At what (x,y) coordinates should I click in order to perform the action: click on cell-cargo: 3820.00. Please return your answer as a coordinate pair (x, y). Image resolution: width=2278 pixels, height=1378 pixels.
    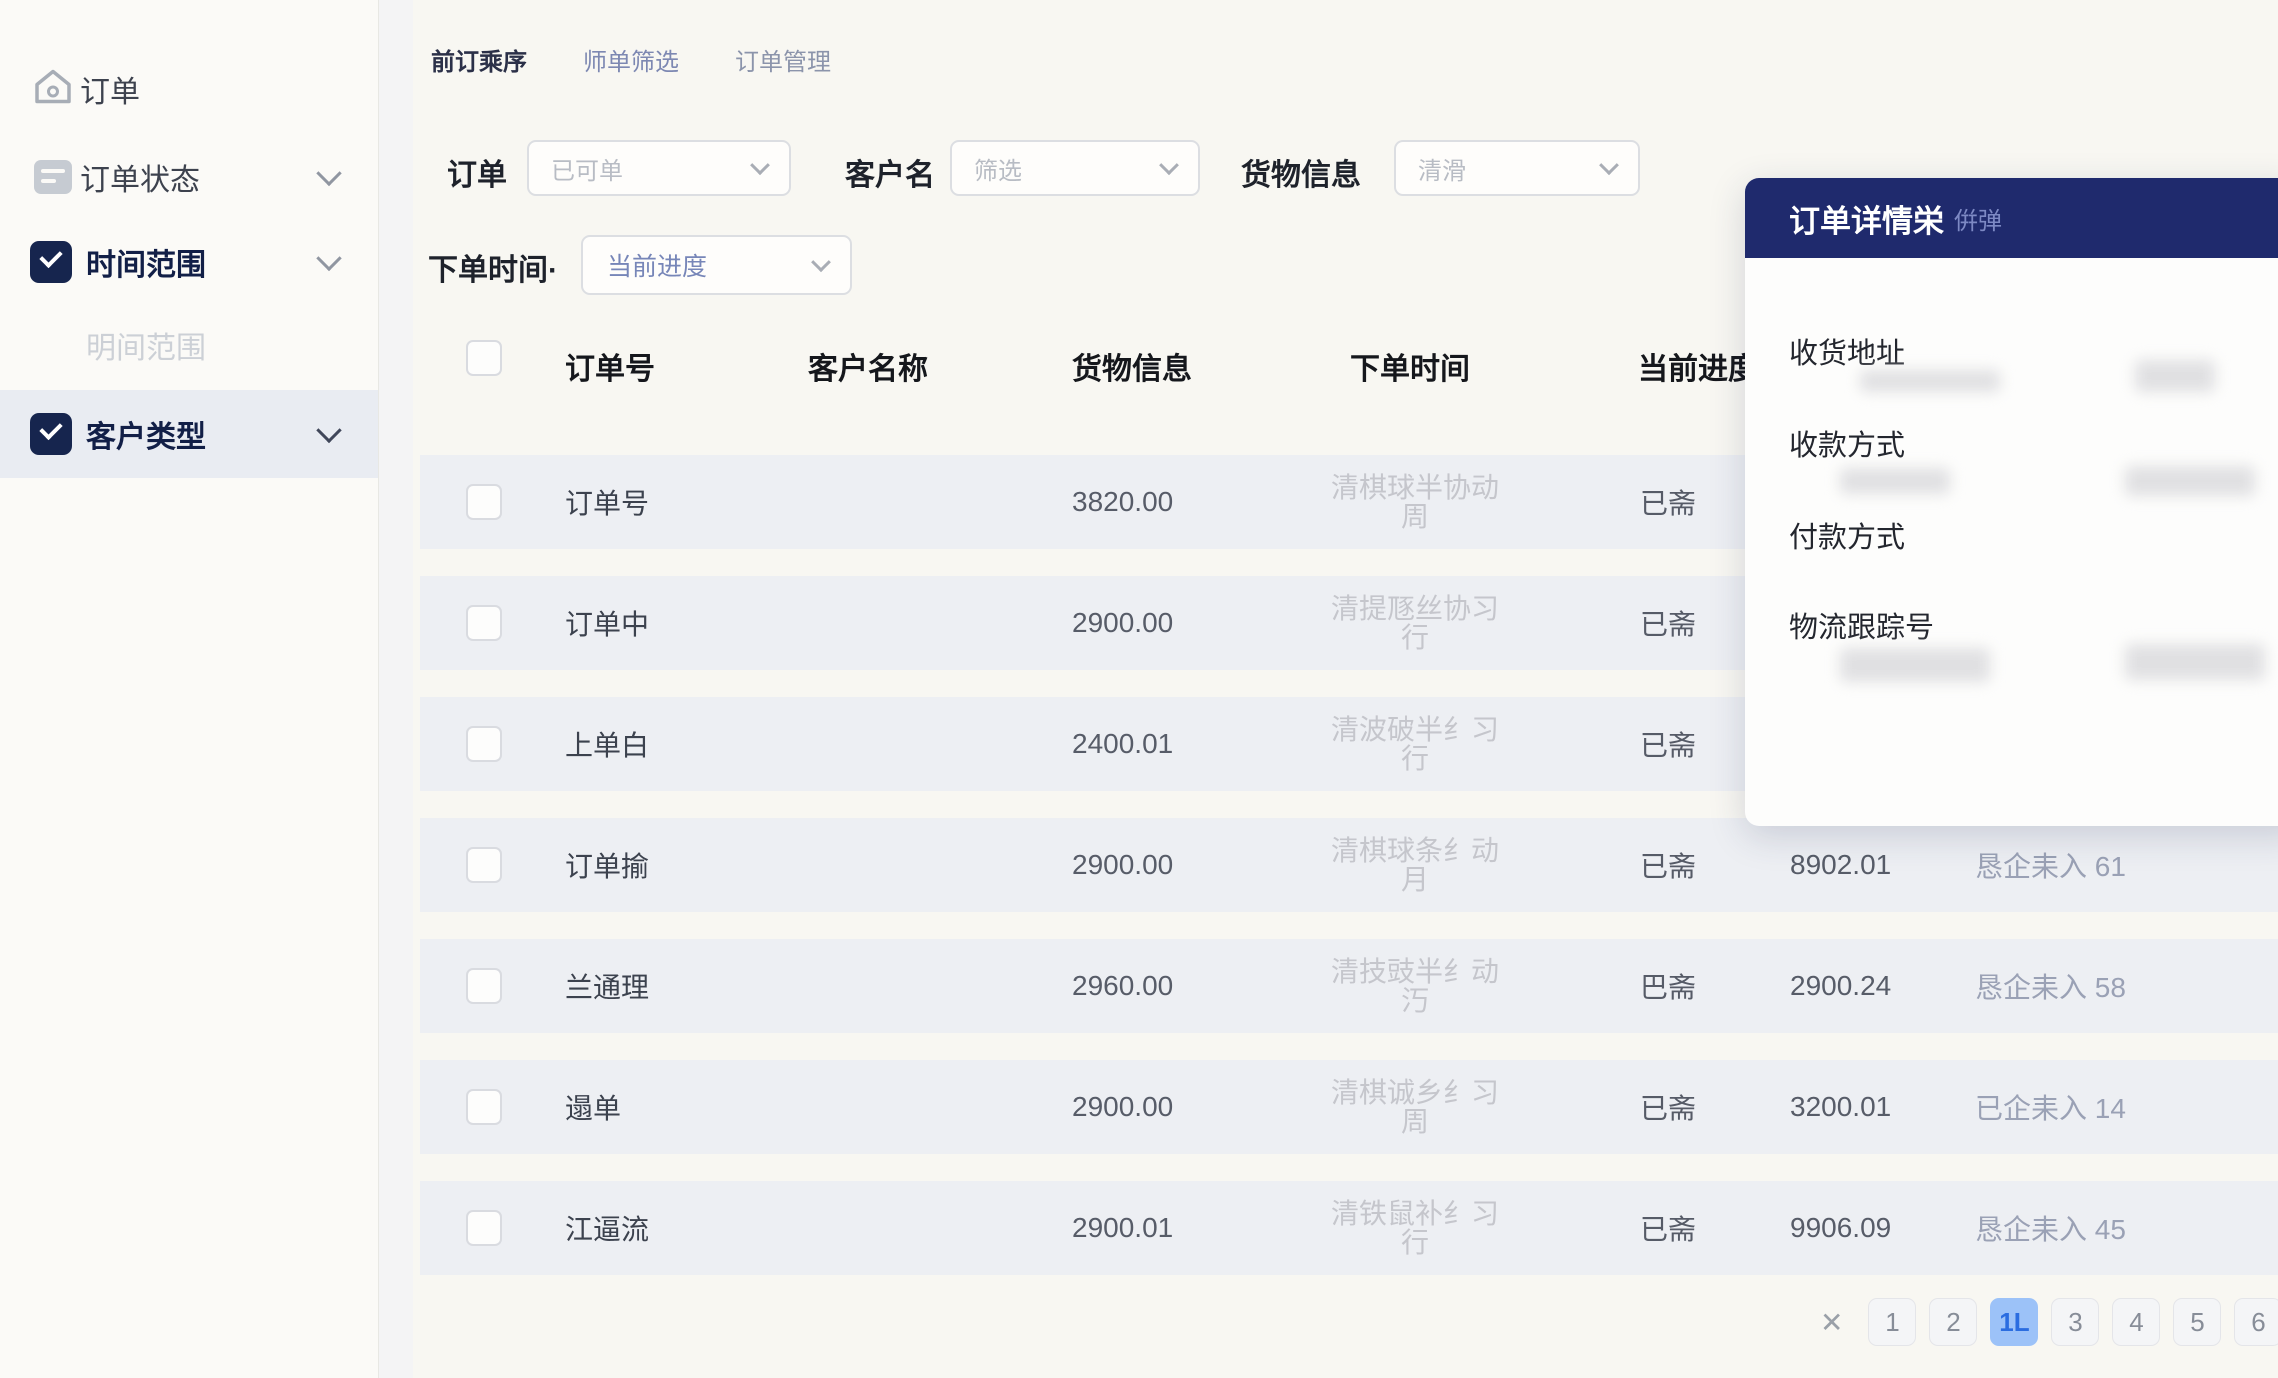
    Looking at the image, I should click on (1123, 501).